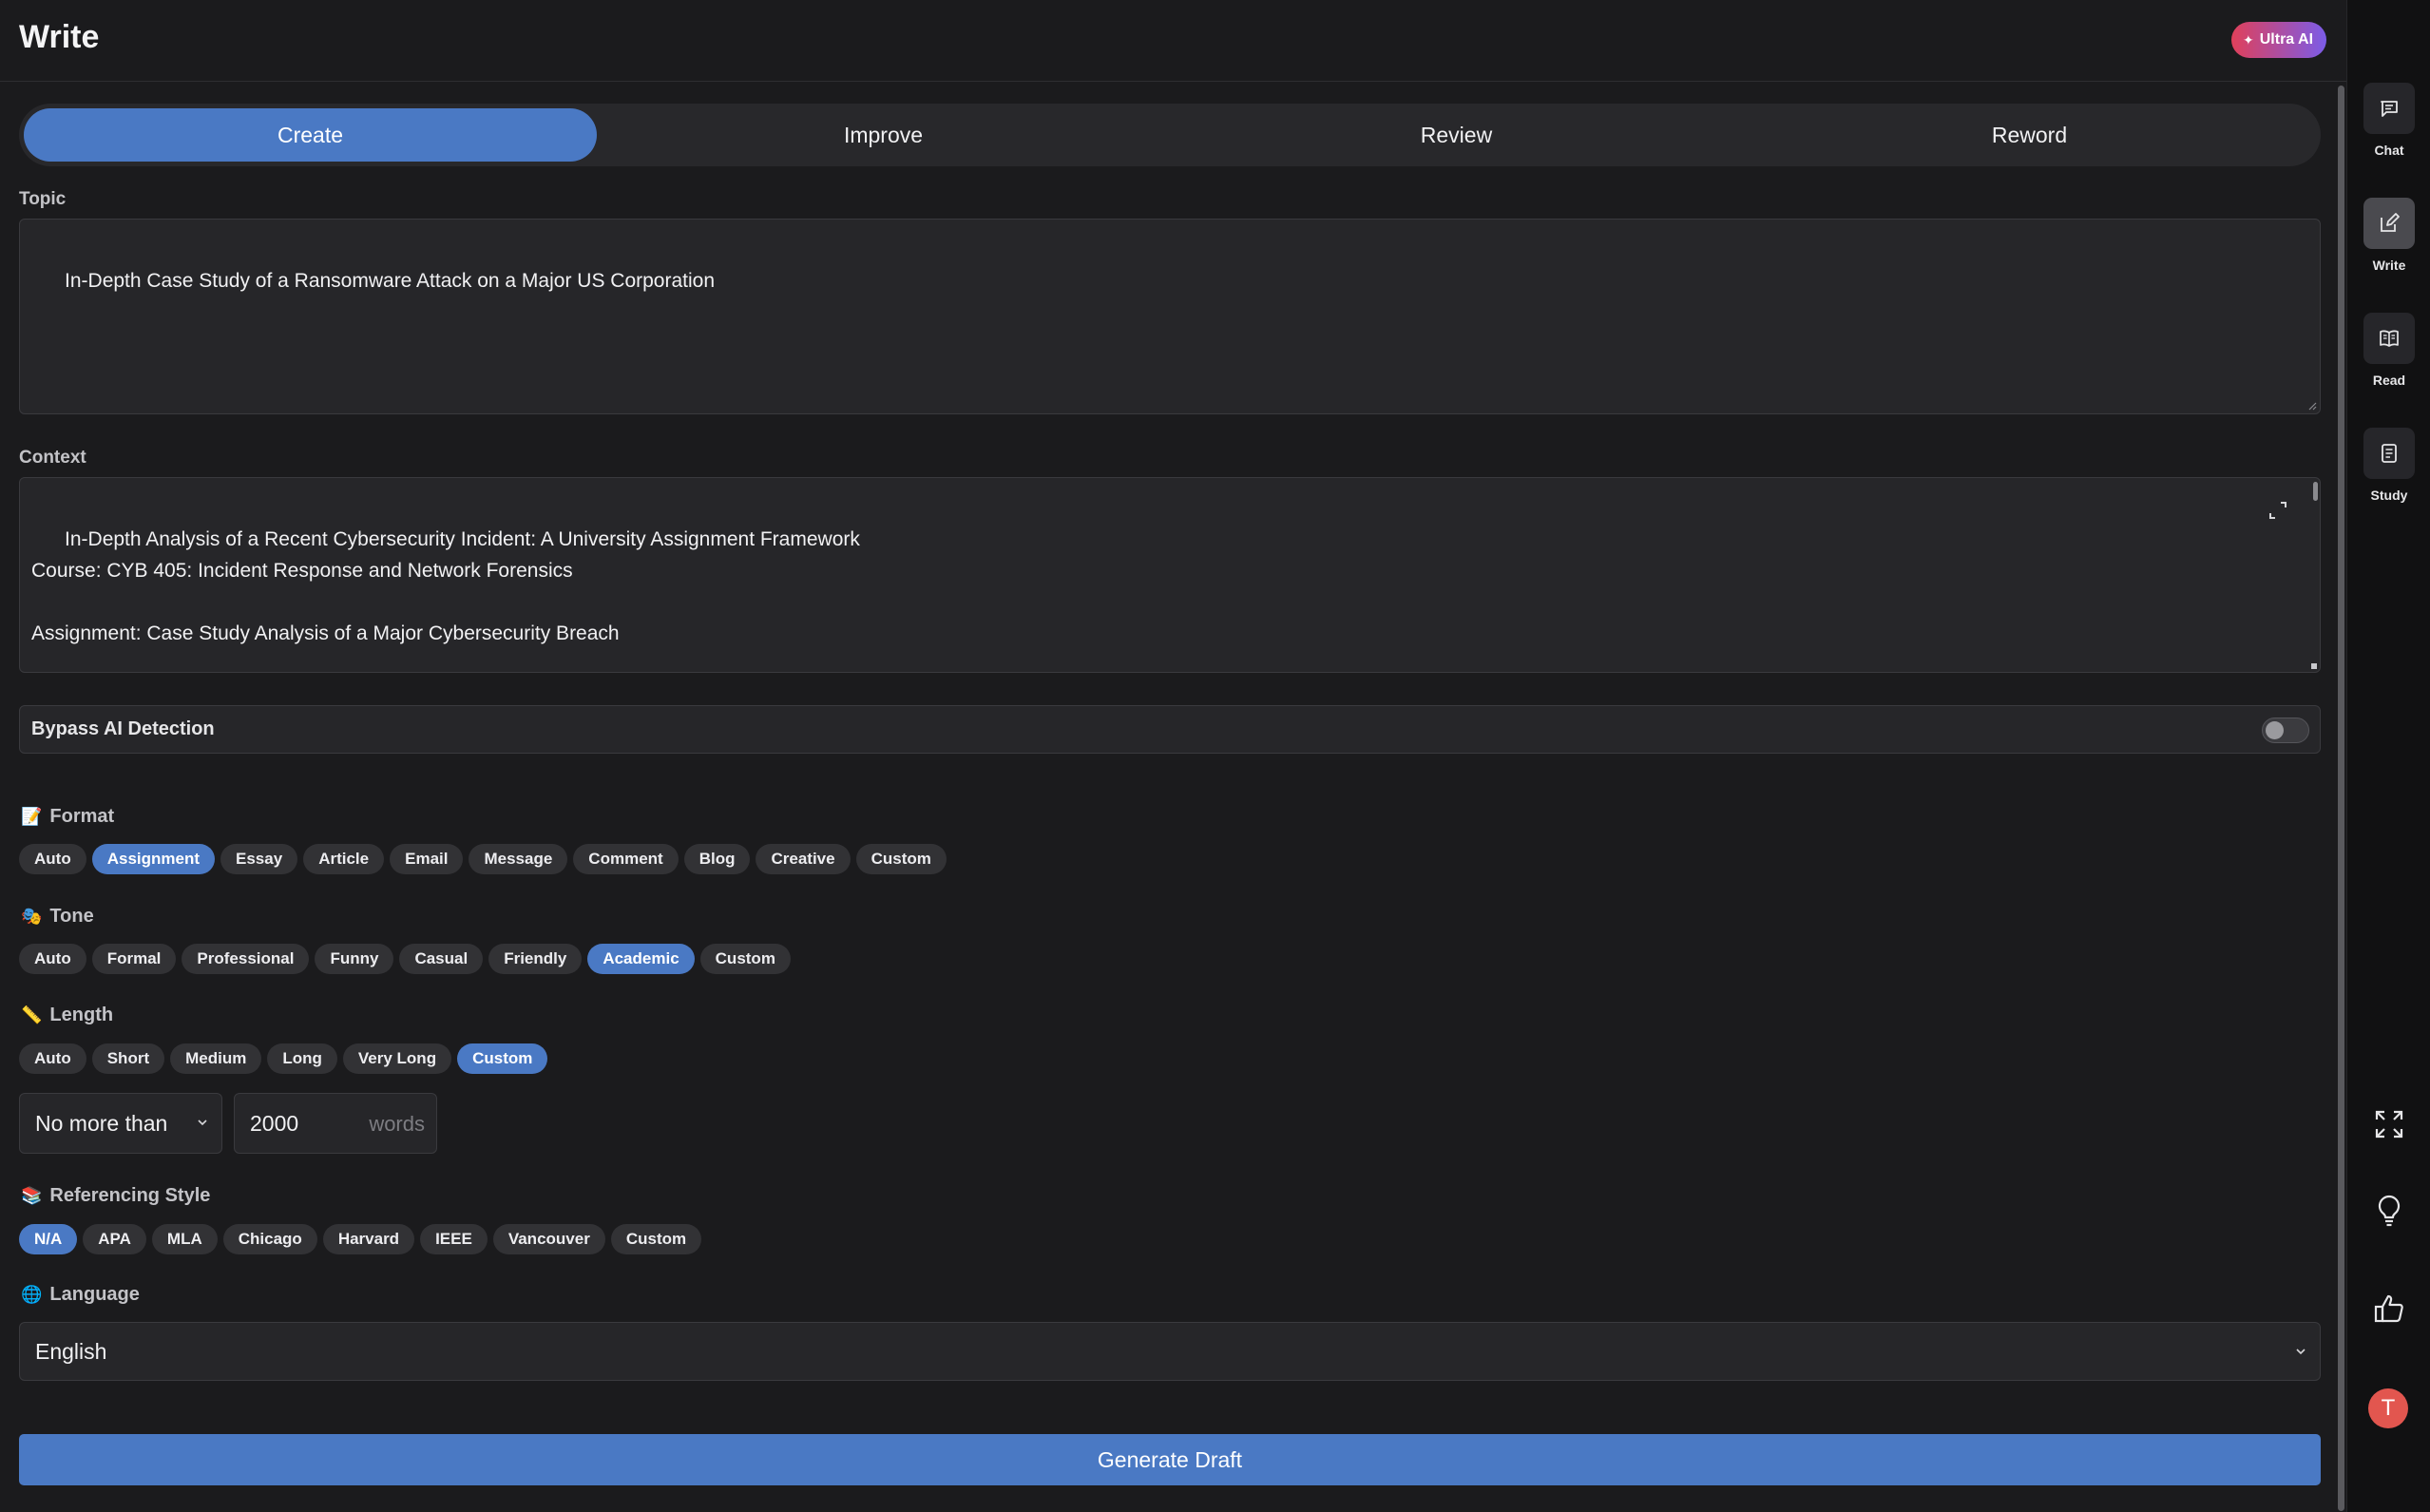 This screenshot has width=2430, height=1512. Describe the element at coordinates (641, 959) in the screenshot. I see `tone-chip-academic: Academic` at that location.